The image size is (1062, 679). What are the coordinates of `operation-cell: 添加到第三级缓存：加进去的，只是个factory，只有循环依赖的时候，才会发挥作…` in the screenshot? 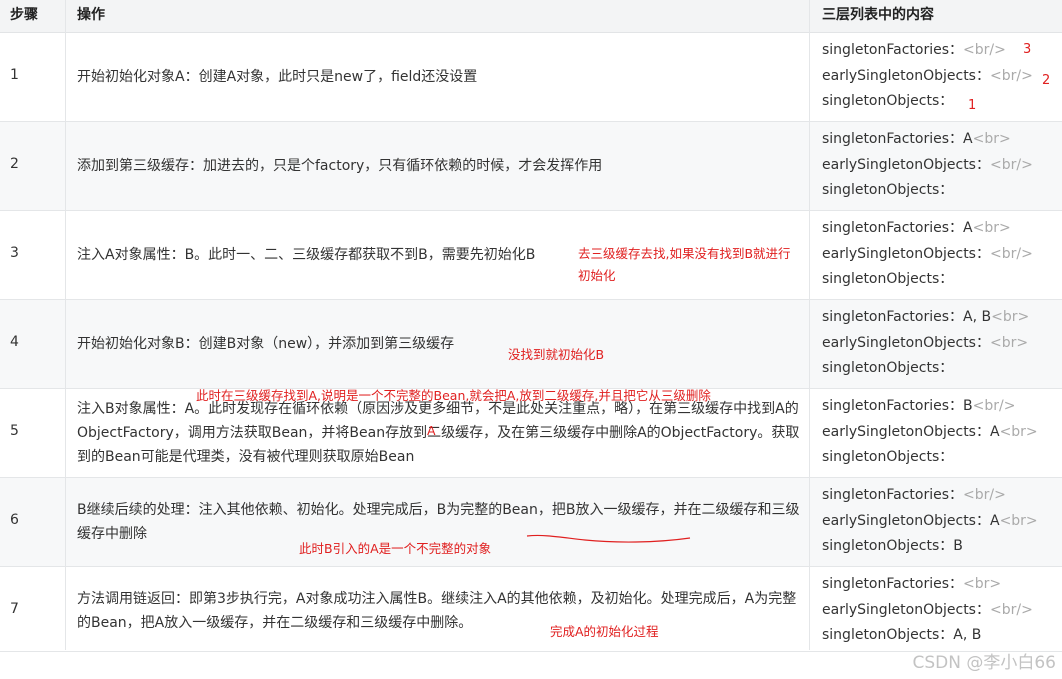 It's located at (340, 166).